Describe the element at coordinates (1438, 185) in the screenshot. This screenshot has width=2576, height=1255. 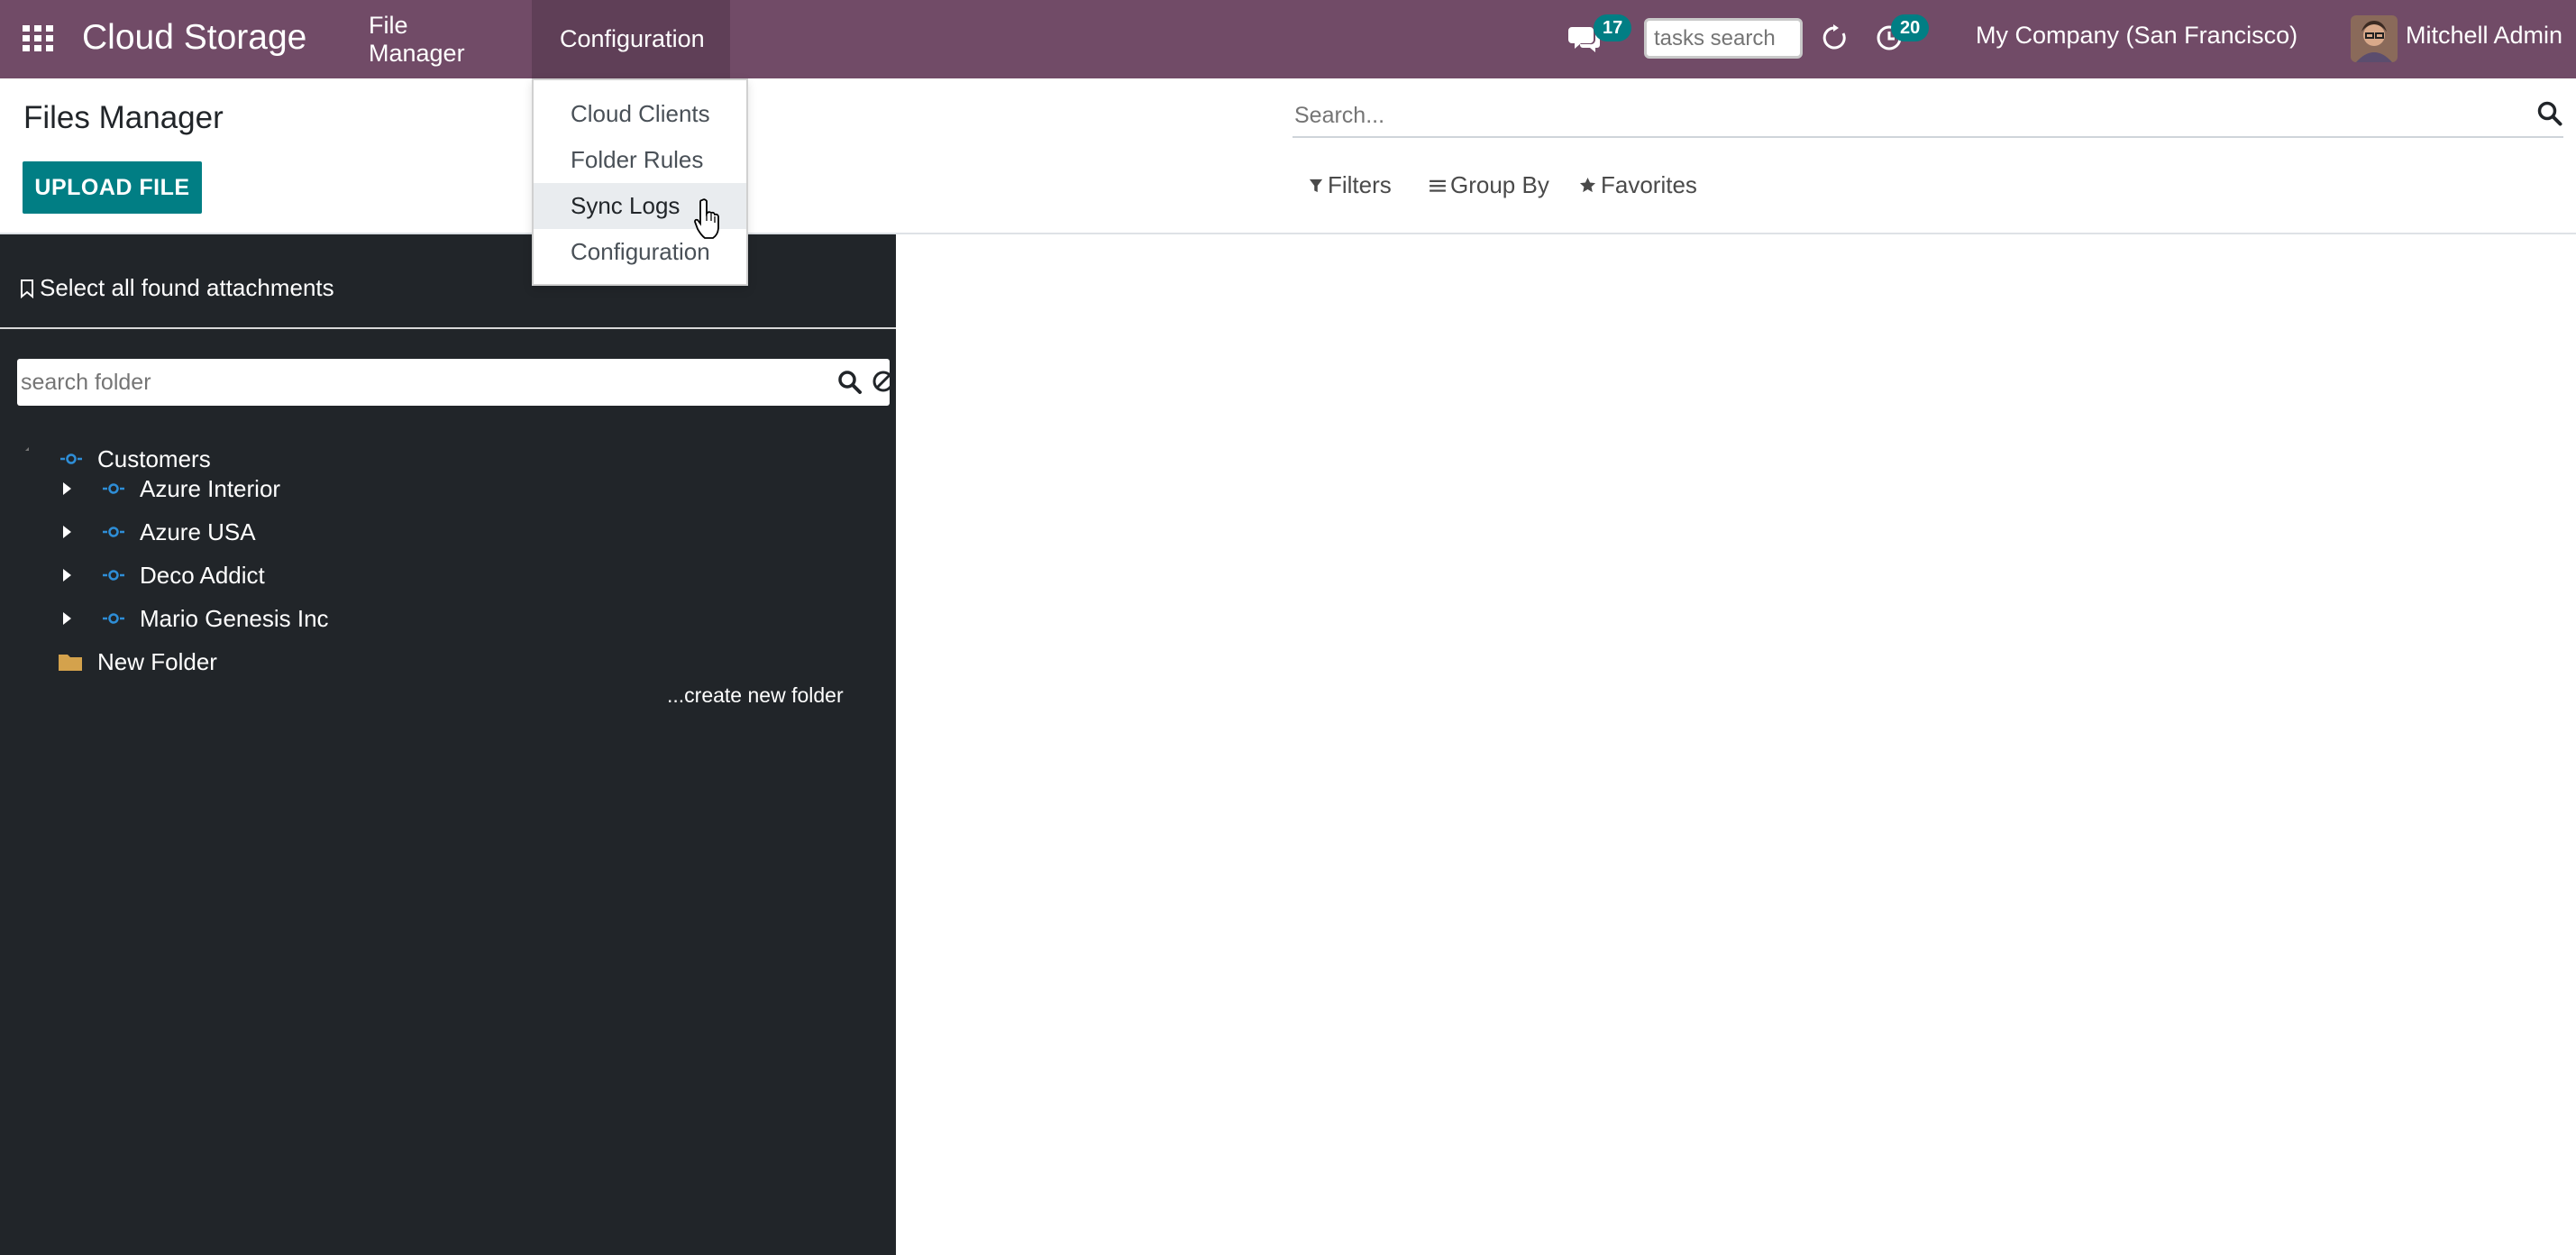
I see `list-icon` at that location.